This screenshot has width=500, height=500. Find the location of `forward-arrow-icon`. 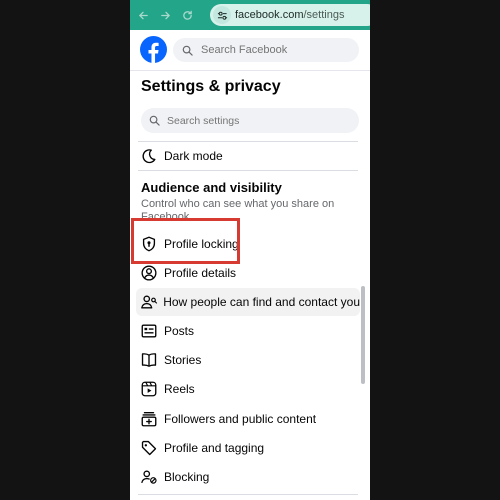

forward-arrow-icon is located at coordinates (165, 15).